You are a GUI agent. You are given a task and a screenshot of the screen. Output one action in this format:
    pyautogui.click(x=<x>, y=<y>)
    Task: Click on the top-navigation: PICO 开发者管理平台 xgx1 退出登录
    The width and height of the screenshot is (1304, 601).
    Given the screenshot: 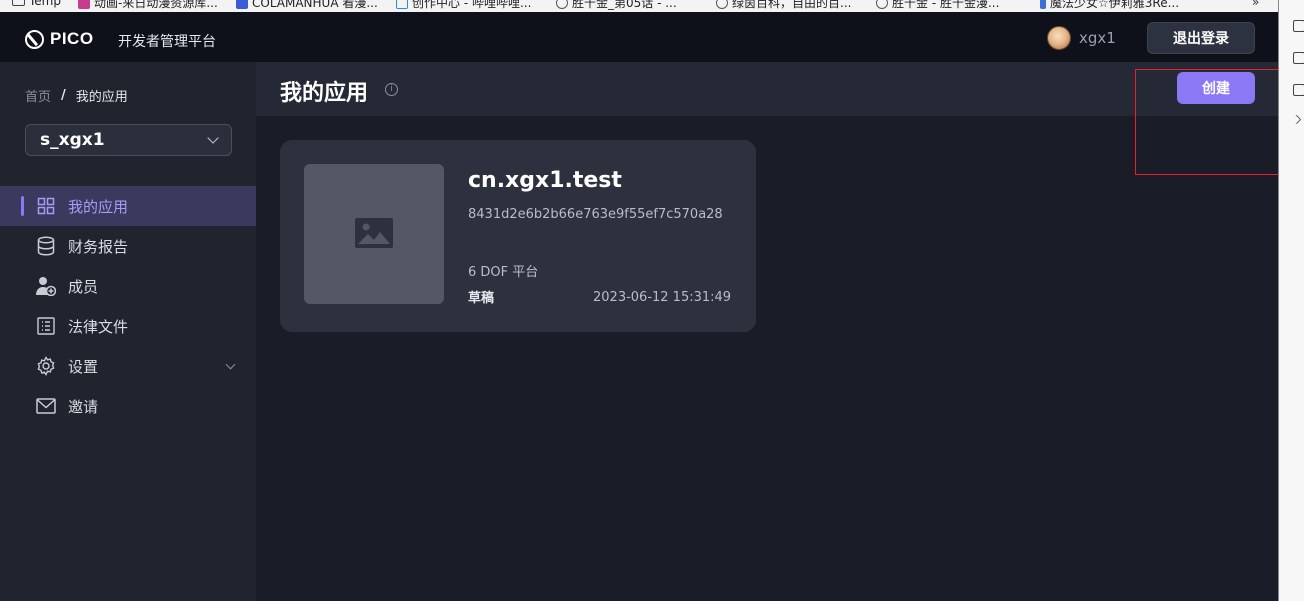 What is the action you would take?
    pyautogui.click(x=639, y=37)
    